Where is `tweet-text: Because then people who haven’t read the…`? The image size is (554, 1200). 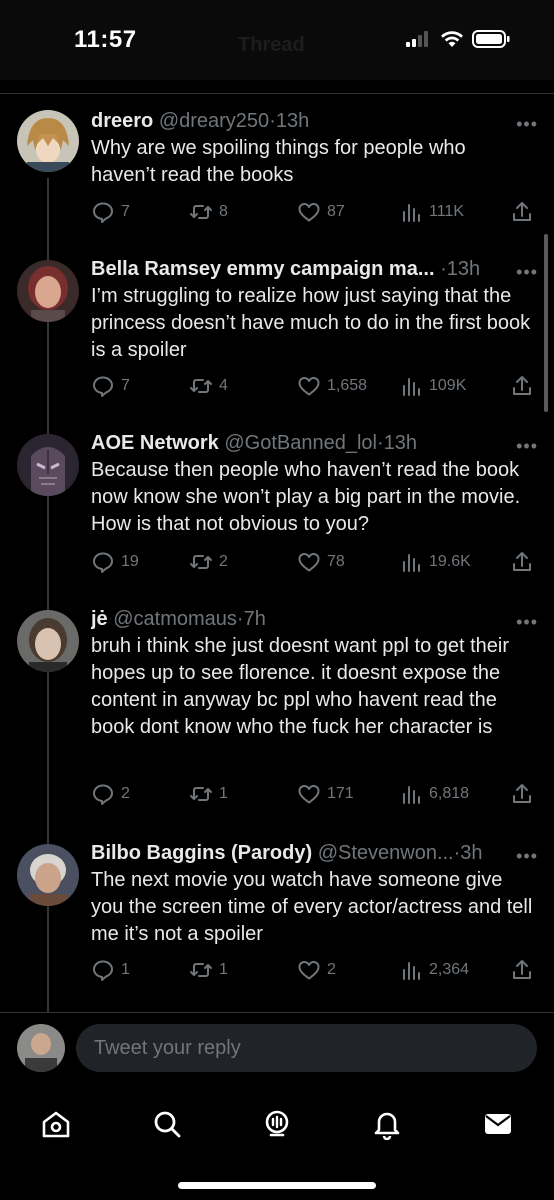 tweet-text: Because then people who haven’t read the… is located at coordinates (306, 497).